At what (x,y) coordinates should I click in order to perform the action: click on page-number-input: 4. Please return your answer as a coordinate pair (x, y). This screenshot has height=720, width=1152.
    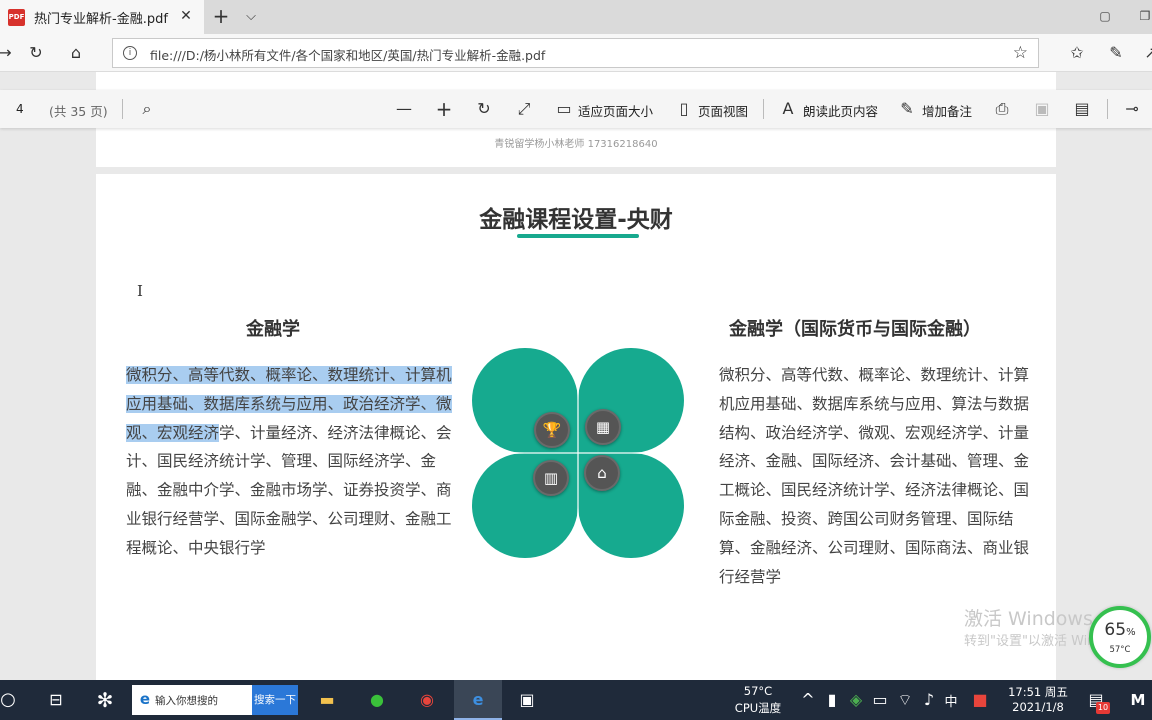
    Looking at the image, I should click on (23, 109).